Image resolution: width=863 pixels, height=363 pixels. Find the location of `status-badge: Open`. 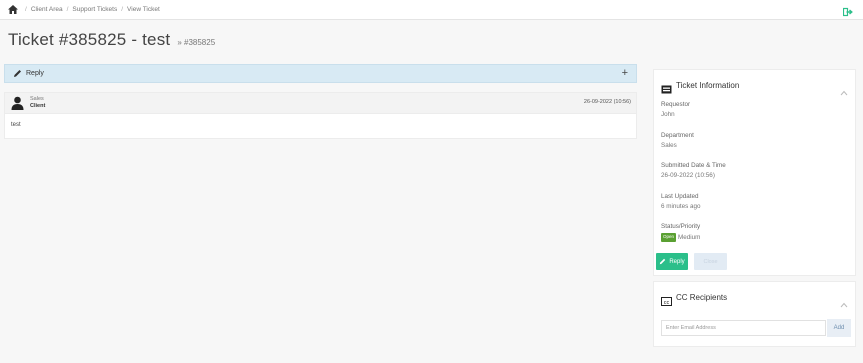

status-badge: Open is located at coordinates (669, 238).